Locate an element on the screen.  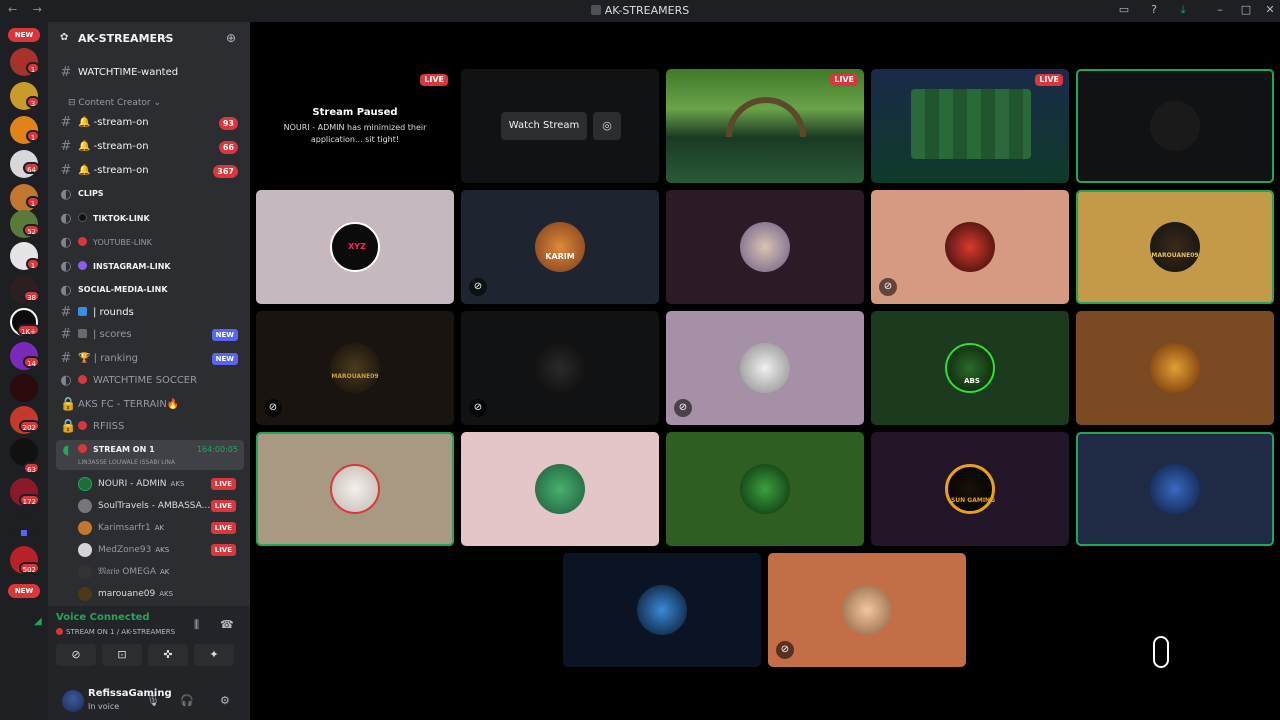
popout-icon: ◎ is located at coordinates (607, 126).